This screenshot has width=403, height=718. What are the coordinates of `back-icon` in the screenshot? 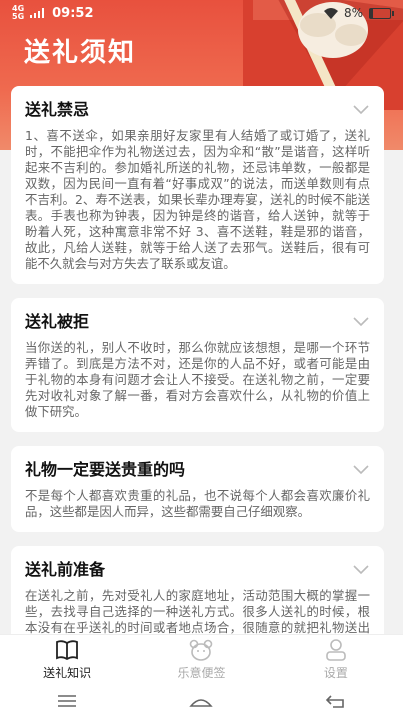 It's located at (336, 701).